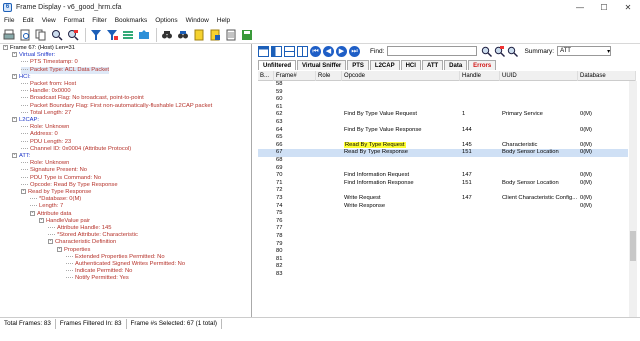 Image resolution: width=640 pixels, height=341 pixels. What do you see at coordinates (584, 51) in the screenshot?
I see `summary-select: ATT ▾` at bounding box center [584, 51].